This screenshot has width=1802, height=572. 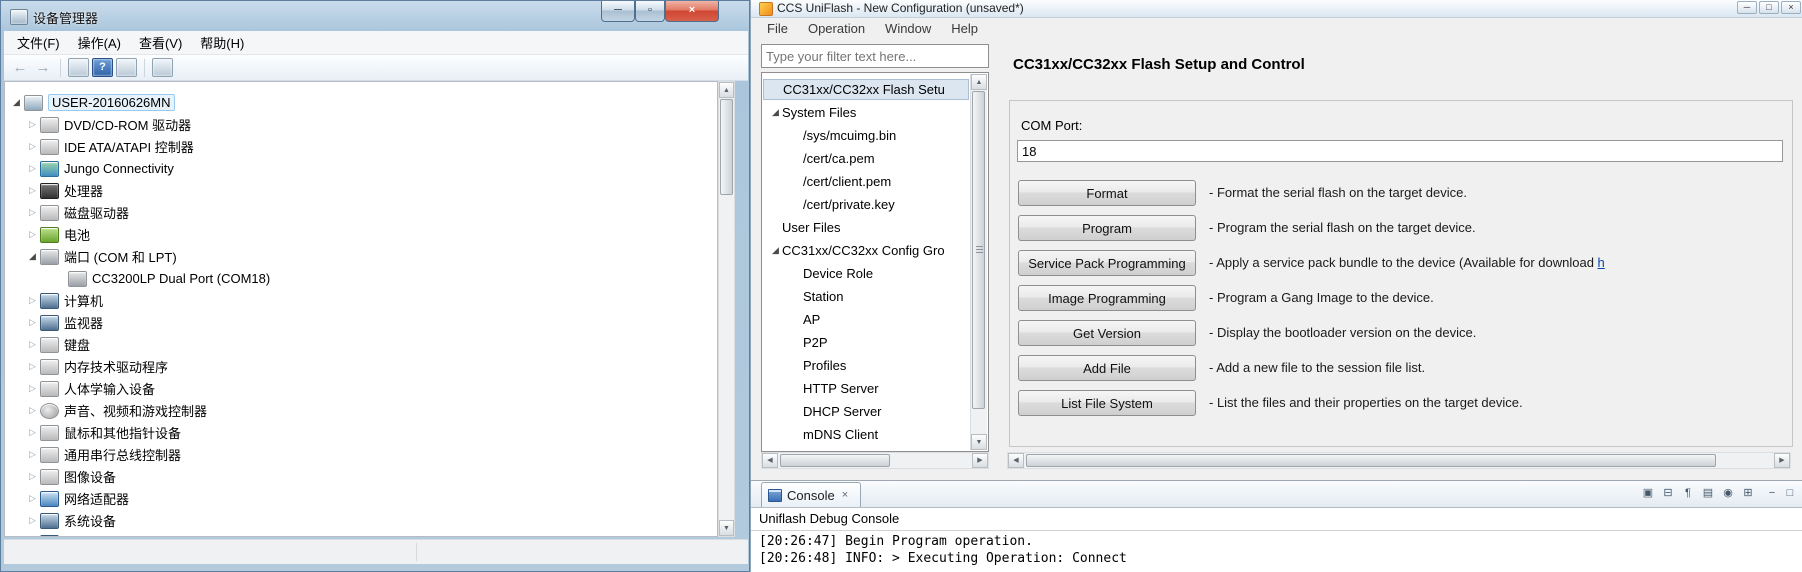 What do you see at coordinates (361, 454) in the screenshot?
I see `tree-item-usb: 通用串行总线控制器` at bounding box center [361, 454].